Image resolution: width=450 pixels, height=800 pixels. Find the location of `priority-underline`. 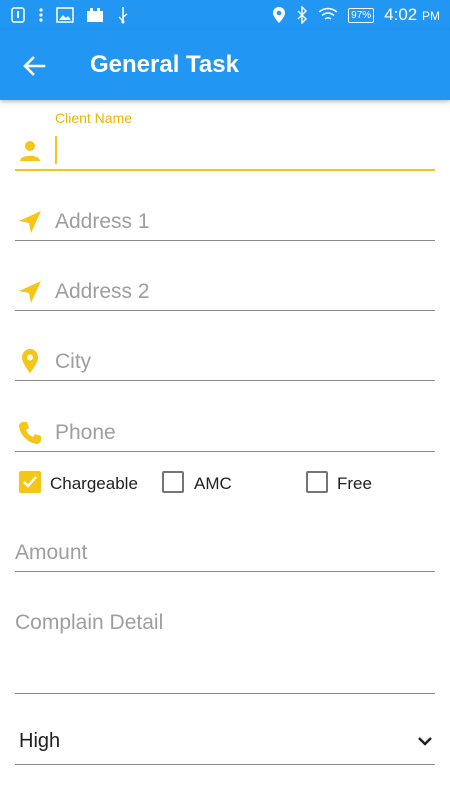

priority-underline is located at coordinates (225, 764).